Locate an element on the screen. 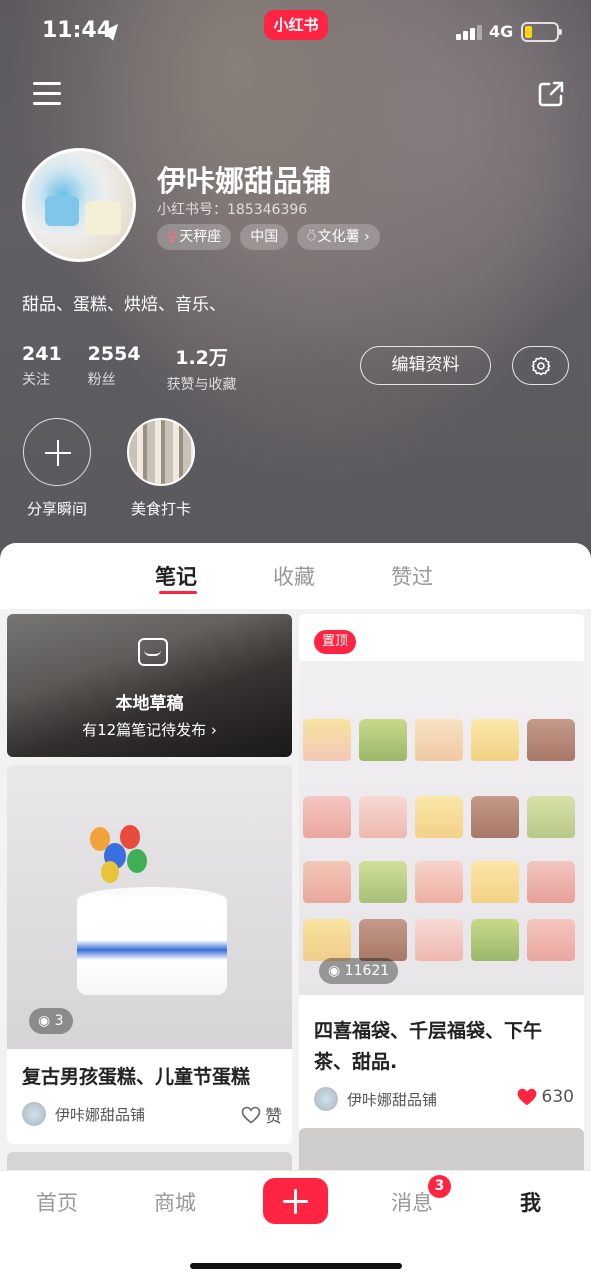  content-tabs-panel: 笔记 收藏 赞过 is located at coordinates (295, 576).